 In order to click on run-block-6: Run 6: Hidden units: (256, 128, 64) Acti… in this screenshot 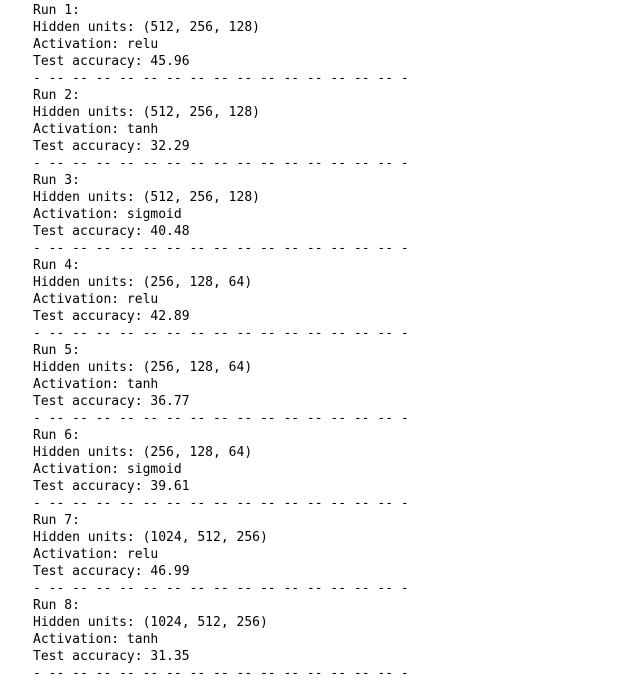, I will do `click(323, 469)`.